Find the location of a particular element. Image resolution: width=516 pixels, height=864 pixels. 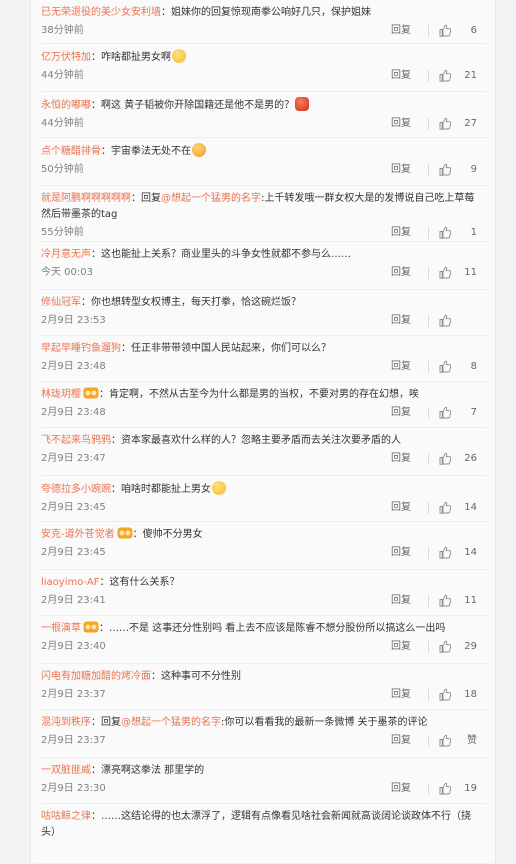

comment-time: 38分钟前 is located at coordinates (62, 30).